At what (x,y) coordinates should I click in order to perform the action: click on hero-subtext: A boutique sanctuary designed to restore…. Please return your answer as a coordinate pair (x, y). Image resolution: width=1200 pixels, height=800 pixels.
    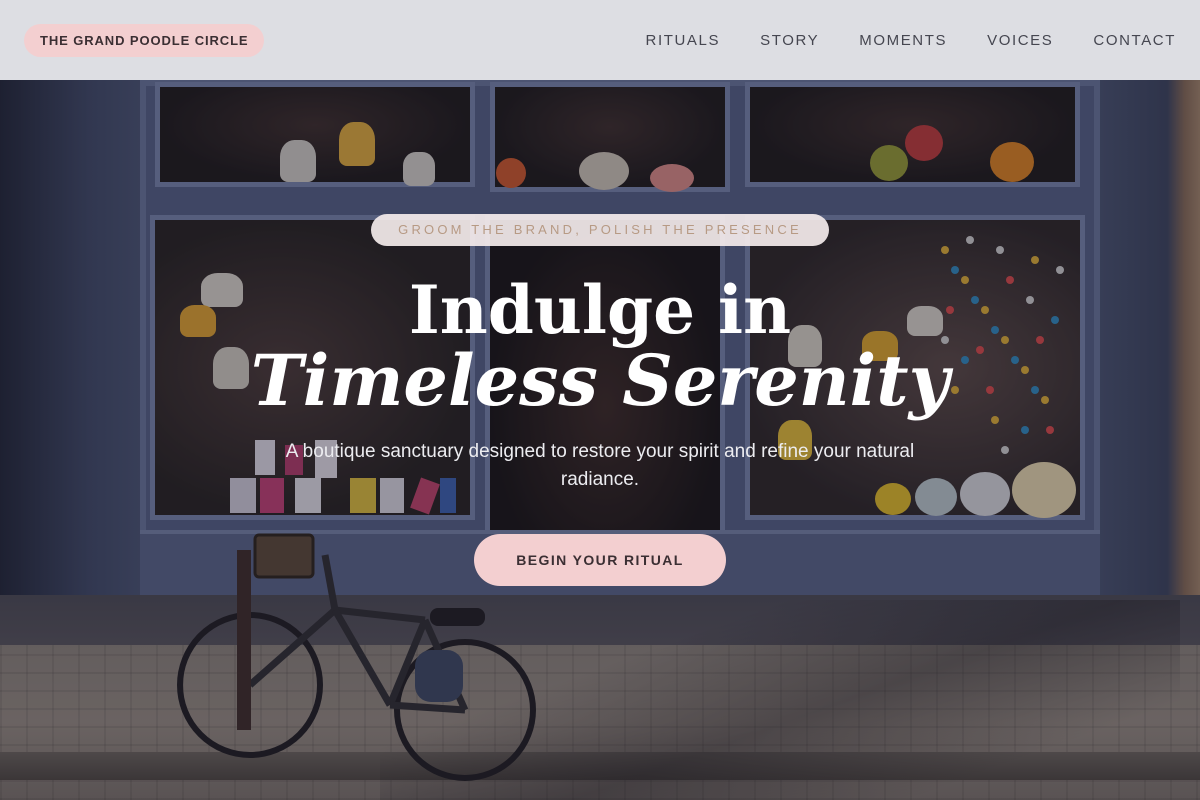
    Looking at the image, I should click on (600, 465).